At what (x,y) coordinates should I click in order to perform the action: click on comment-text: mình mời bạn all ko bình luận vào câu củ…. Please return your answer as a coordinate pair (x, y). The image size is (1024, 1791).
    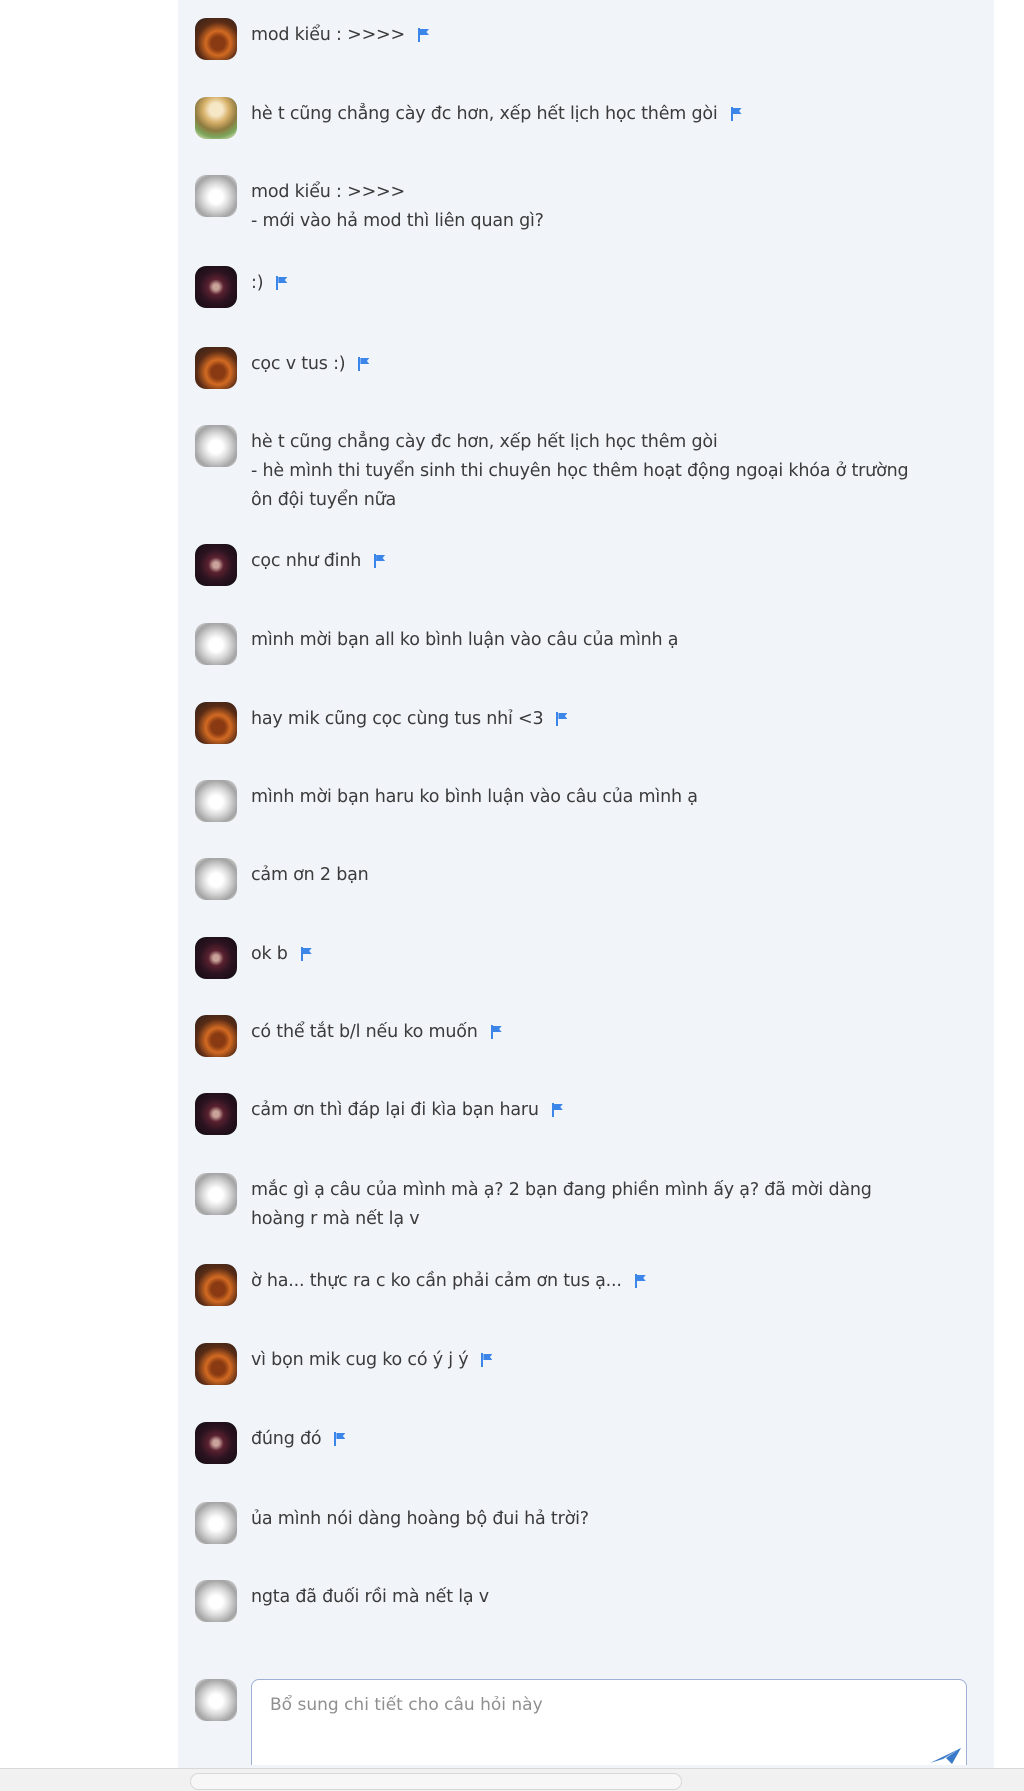
    Looking at the image, I should click on (615, 640).